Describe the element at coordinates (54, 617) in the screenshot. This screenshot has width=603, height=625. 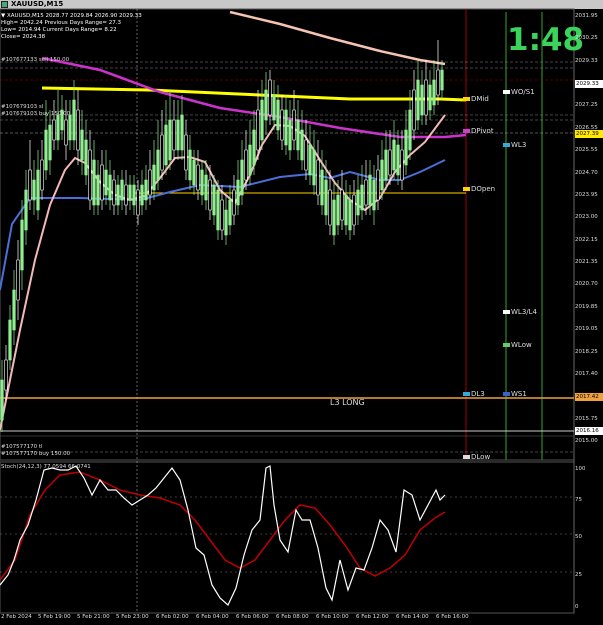
I see `time-axis-label: 5 Feb 19:00` at that location.